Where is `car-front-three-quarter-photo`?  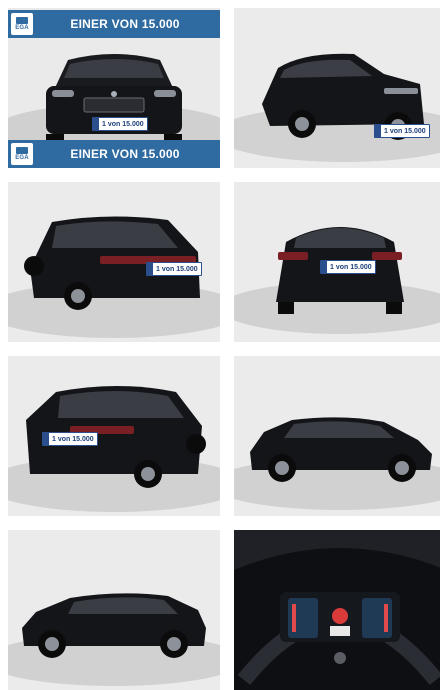 car-front-three-quarter-photo is located at coordinates (337, 88).